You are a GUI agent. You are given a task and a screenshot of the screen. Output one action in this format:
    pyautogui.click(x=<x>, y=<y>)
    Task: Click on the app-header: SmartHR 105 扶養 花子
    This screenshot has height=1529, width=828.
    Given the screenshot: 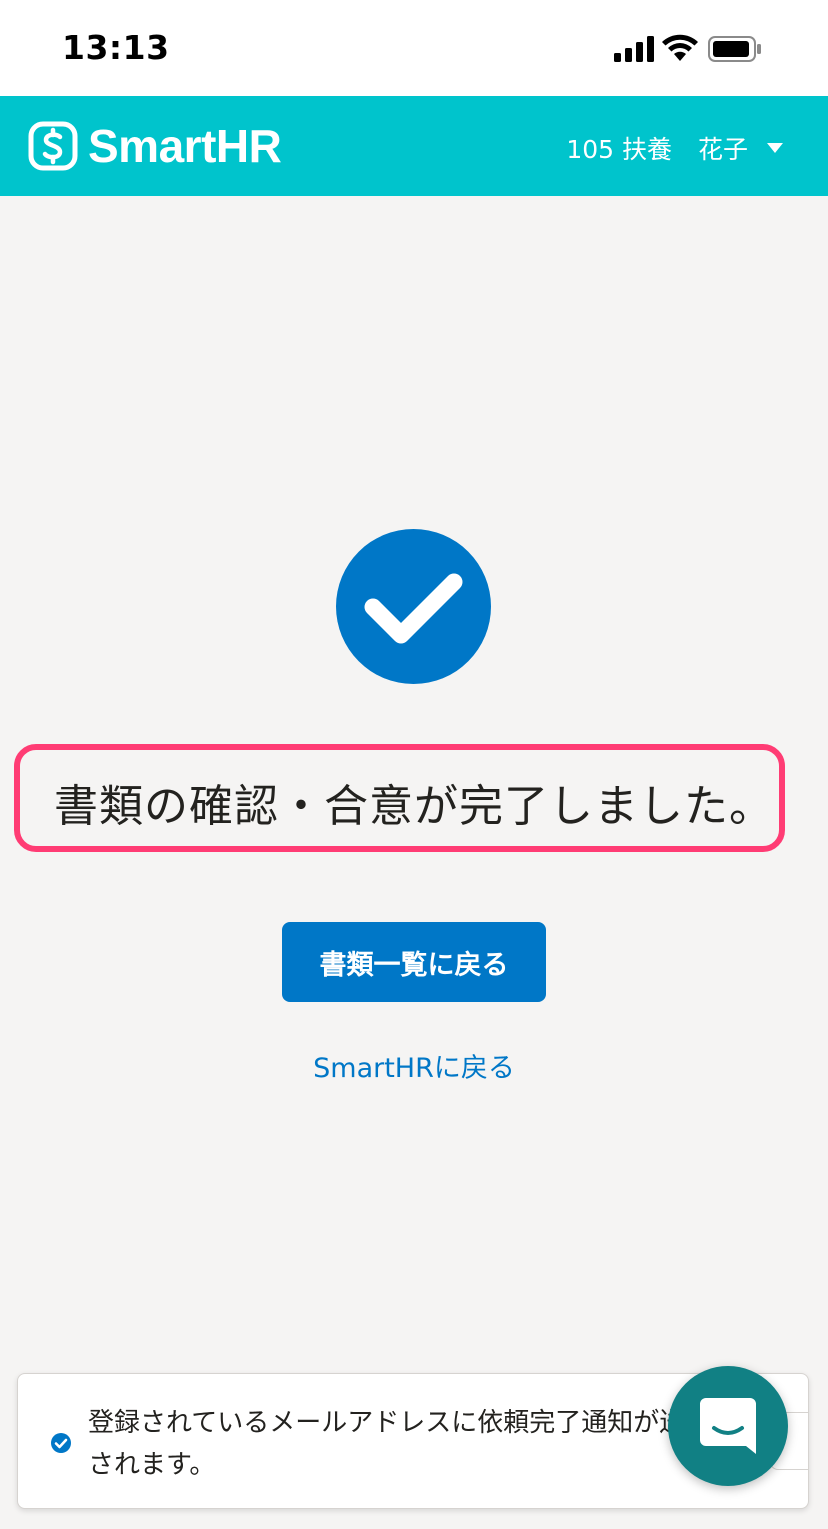 What is the action you would take?
    pyautogui.click(x=414, y=146)
    